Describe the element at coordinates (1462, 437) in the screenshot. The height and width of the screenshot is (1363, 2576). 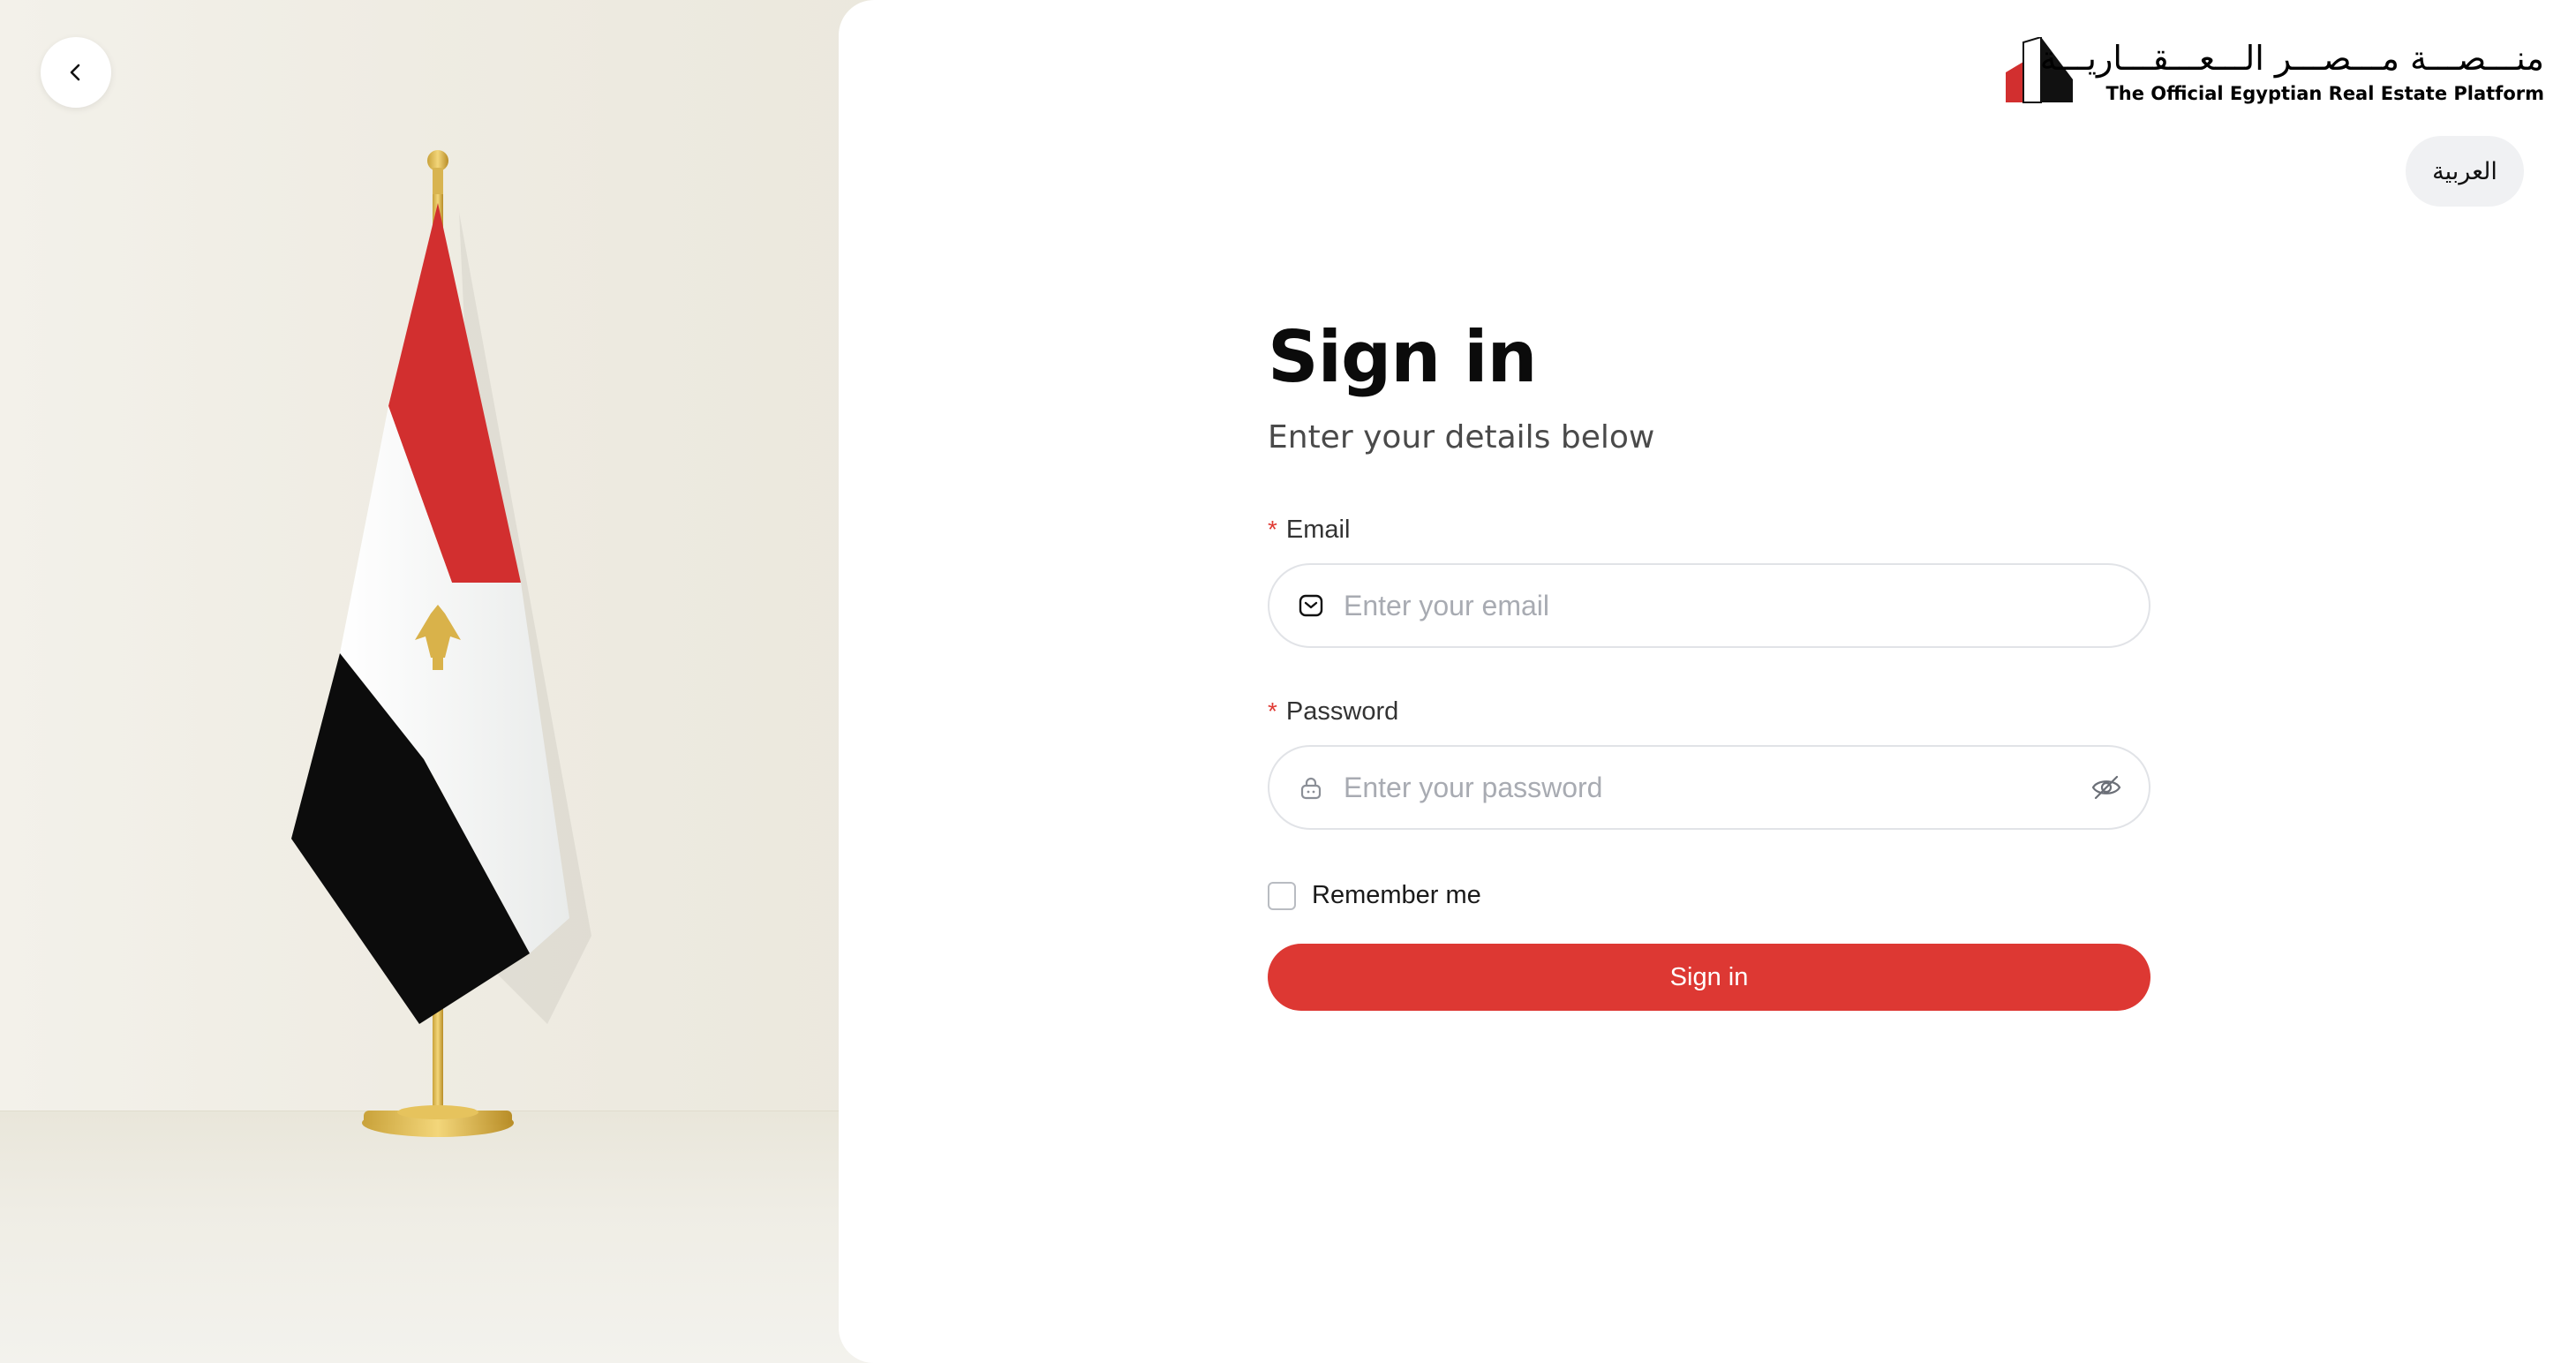
I see `page-subtitle: Enter your details below` at that location.